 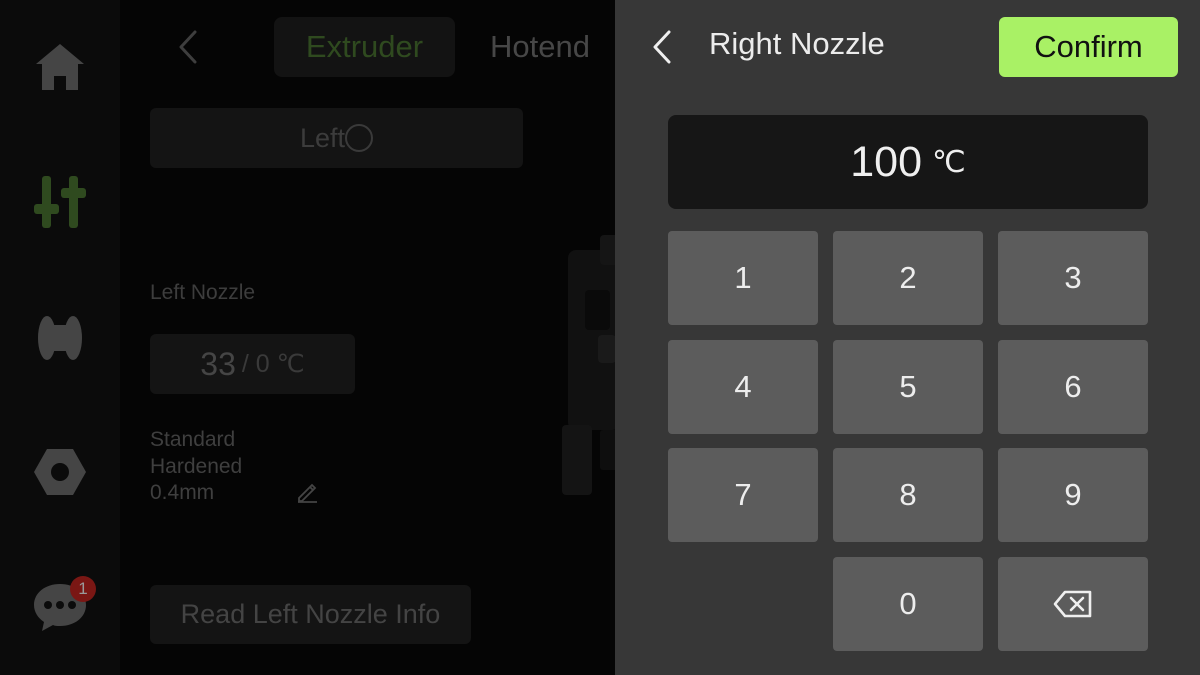 What do you see at coordinates (591, 365) in the screenshot?
I see `extruder-illustration` at bounding box center [591, 365].